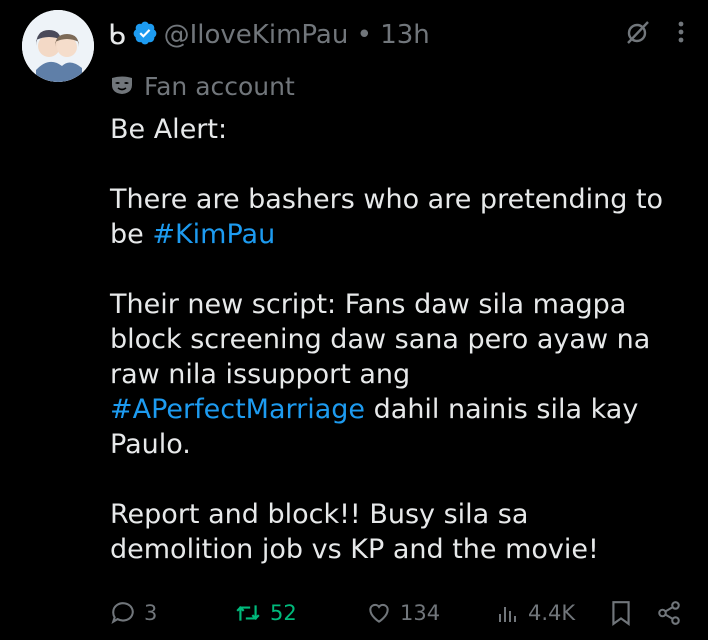  What do you see at coordinates (248, 613) in the screenshot?
I see `repost-icon` at bounding box center [248, 613].